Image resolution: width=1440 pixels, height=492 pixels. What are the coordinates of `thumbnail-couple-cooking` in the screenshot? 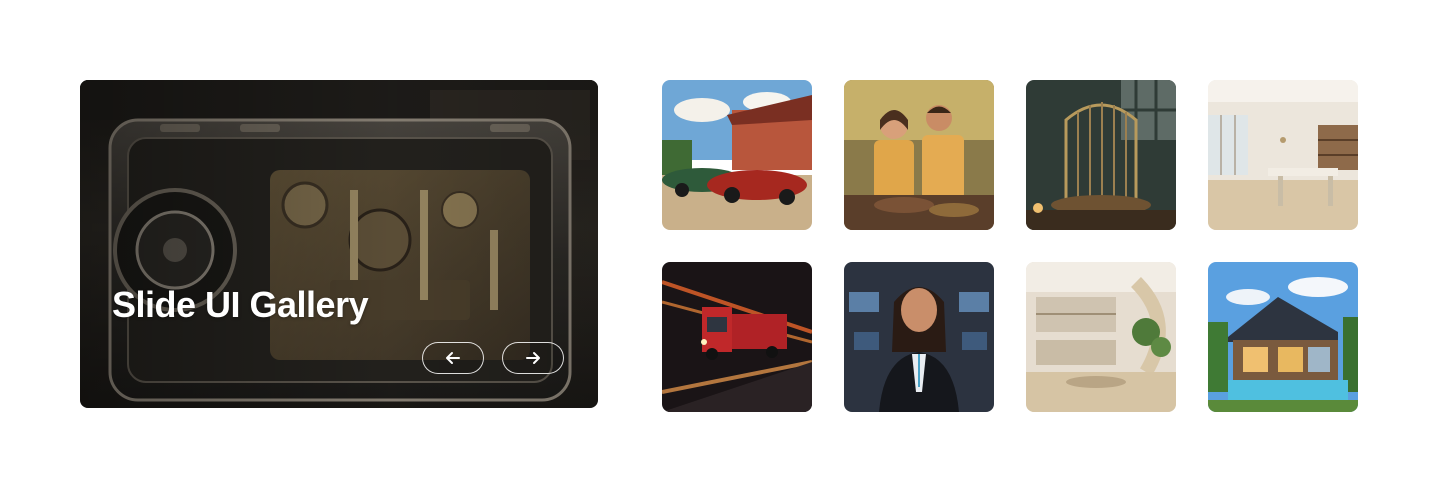 It's located at (919, 155).